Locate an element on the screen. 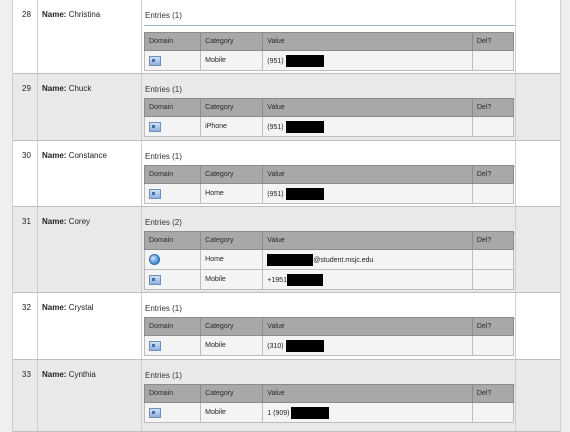 The width and height of the screenshot is (570, 432). entries-table: Domain Category Value Del? Mobile (310) is located at coordinates (329, 336).